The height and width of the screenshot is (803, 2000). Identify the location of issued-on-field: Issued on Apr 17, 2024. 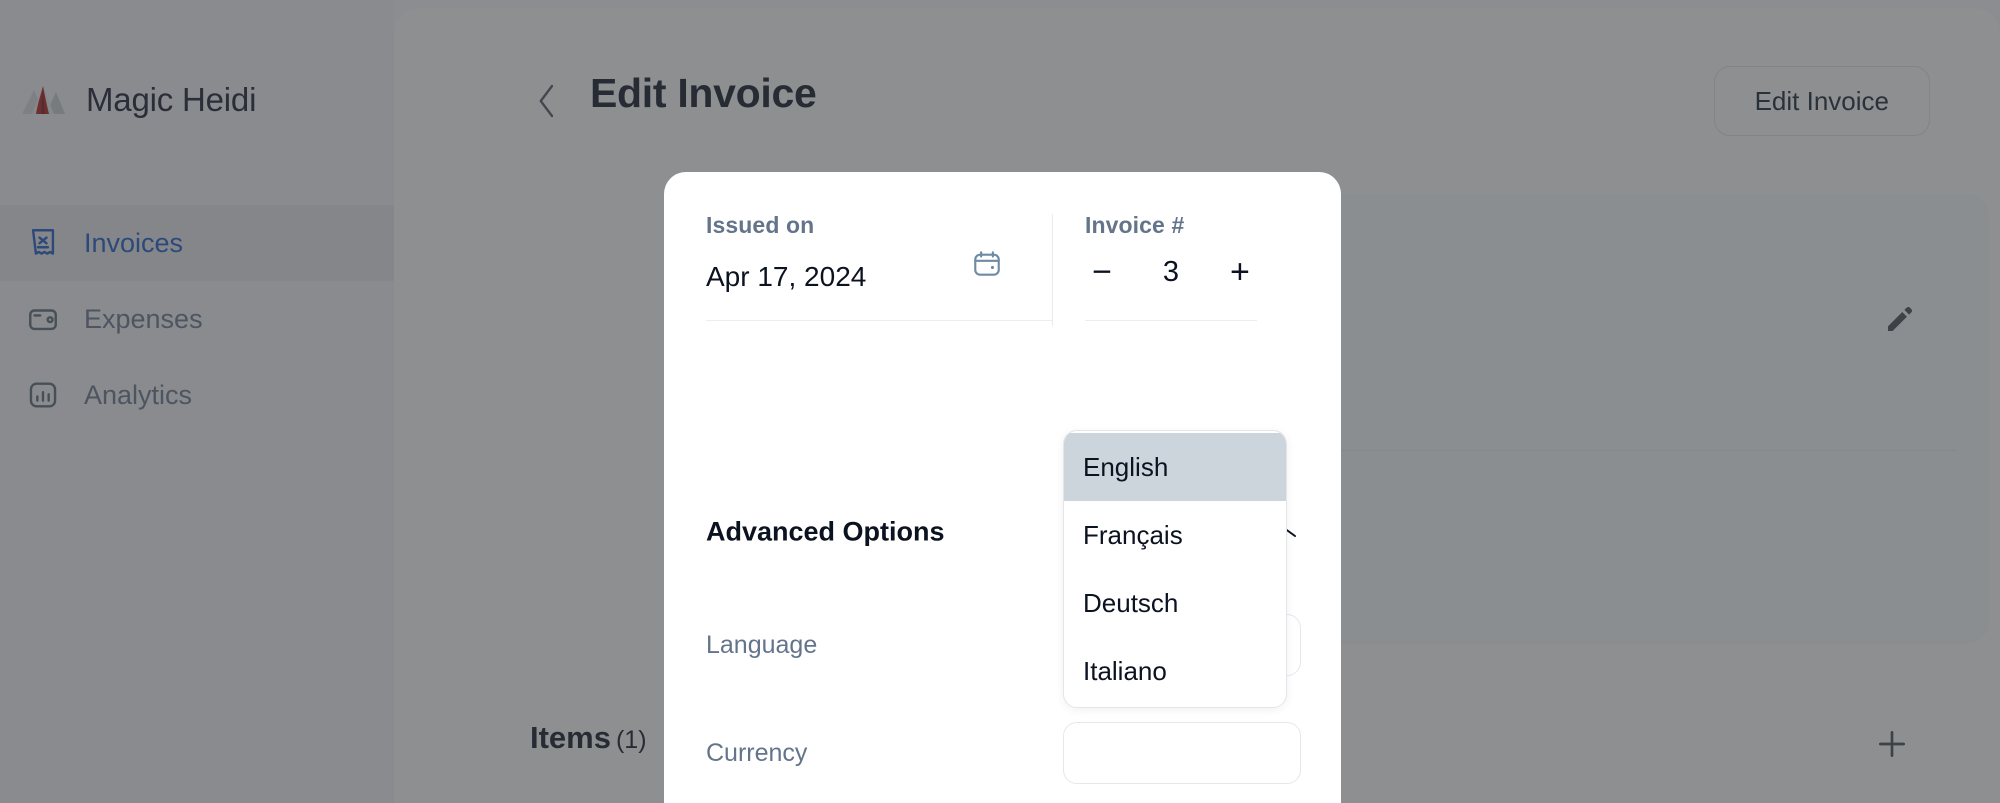
(856, 252).